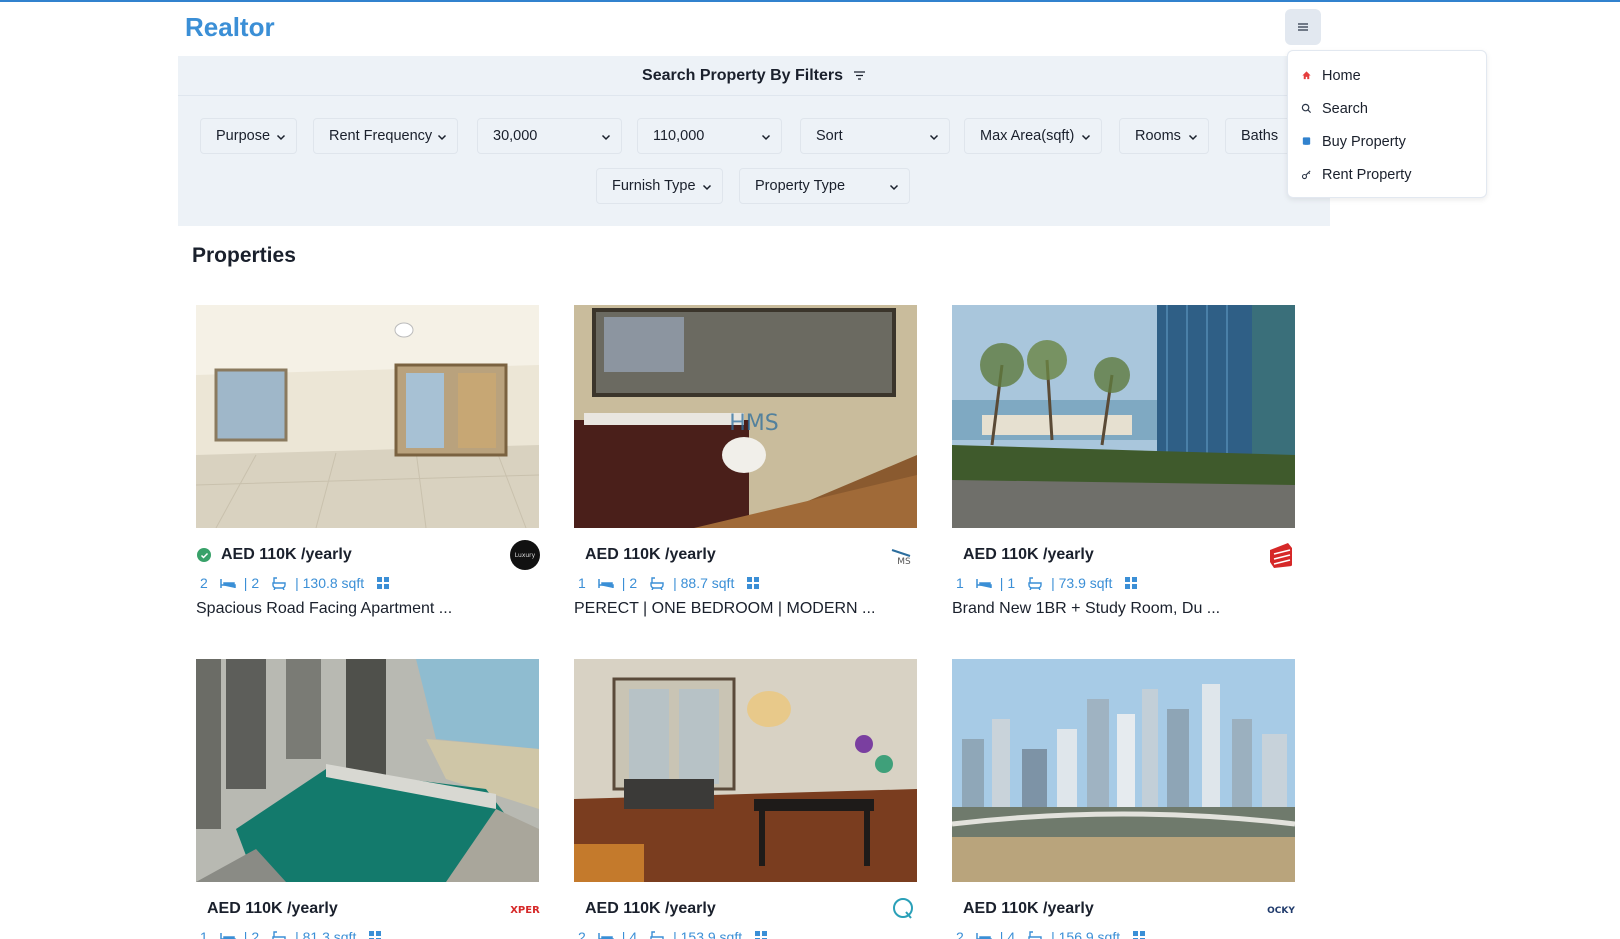 The image size is (1620, 939). What do you see at coordinates (326, 934) in the screenshot?
I see `area-value: | 81.3 sqft` at bounding box center [326, 934].